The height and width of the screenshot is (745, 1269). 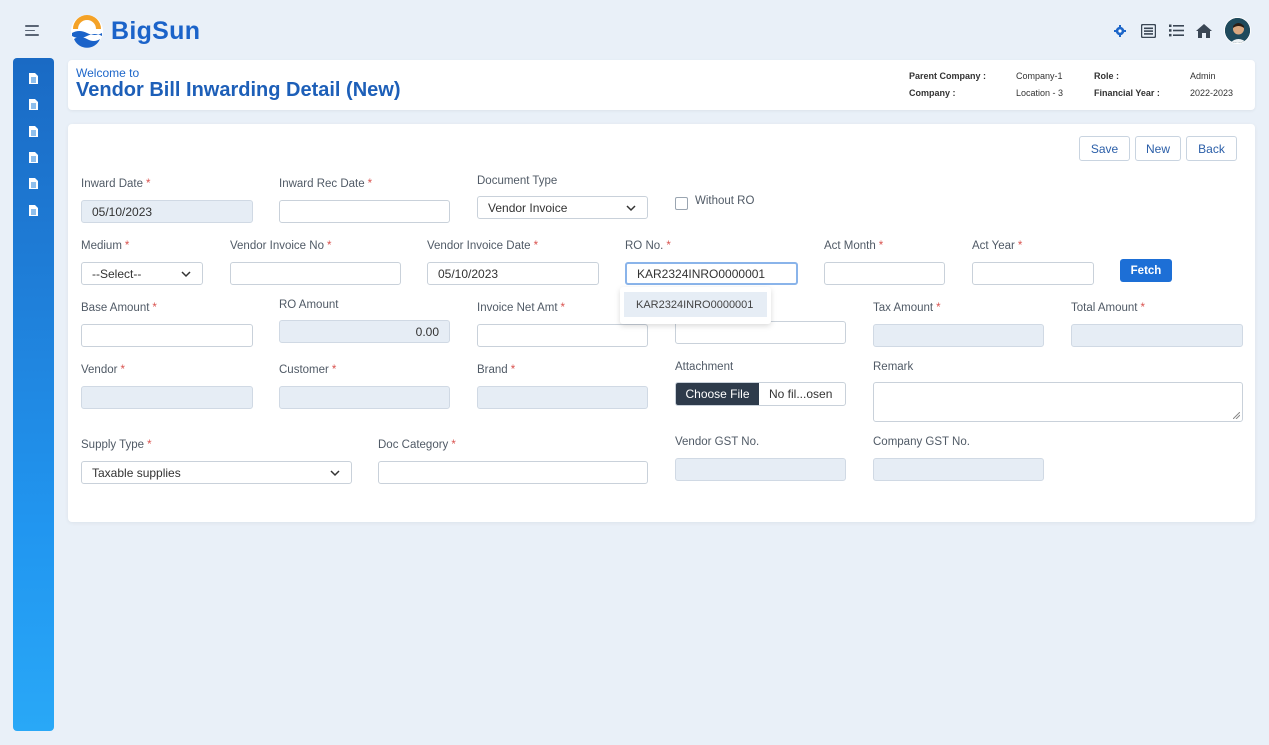 I want to click on list-icon, so click(x=1176, y=31).